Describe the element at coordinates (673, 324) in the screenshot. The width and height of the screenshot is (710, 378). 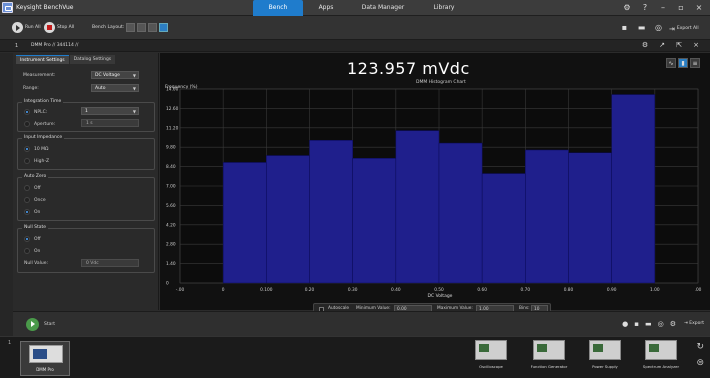
I see `gear-icon: ⚙` at that location.